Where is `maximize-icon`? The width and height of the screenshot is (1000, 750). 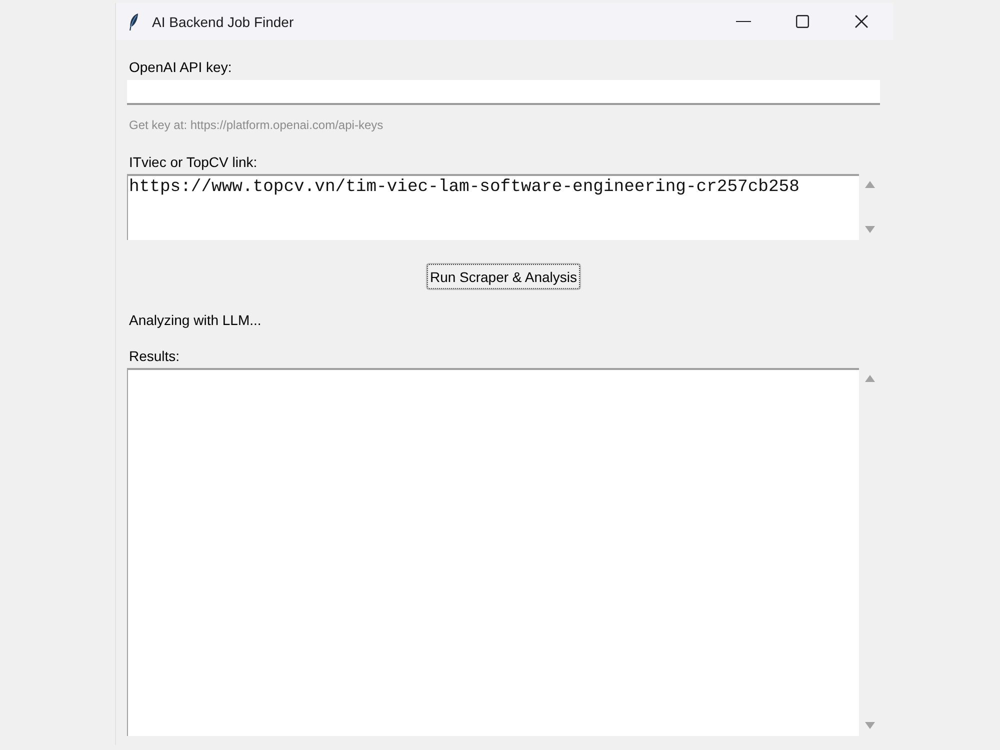
maximize-icon is located at coordinates (802, 21).